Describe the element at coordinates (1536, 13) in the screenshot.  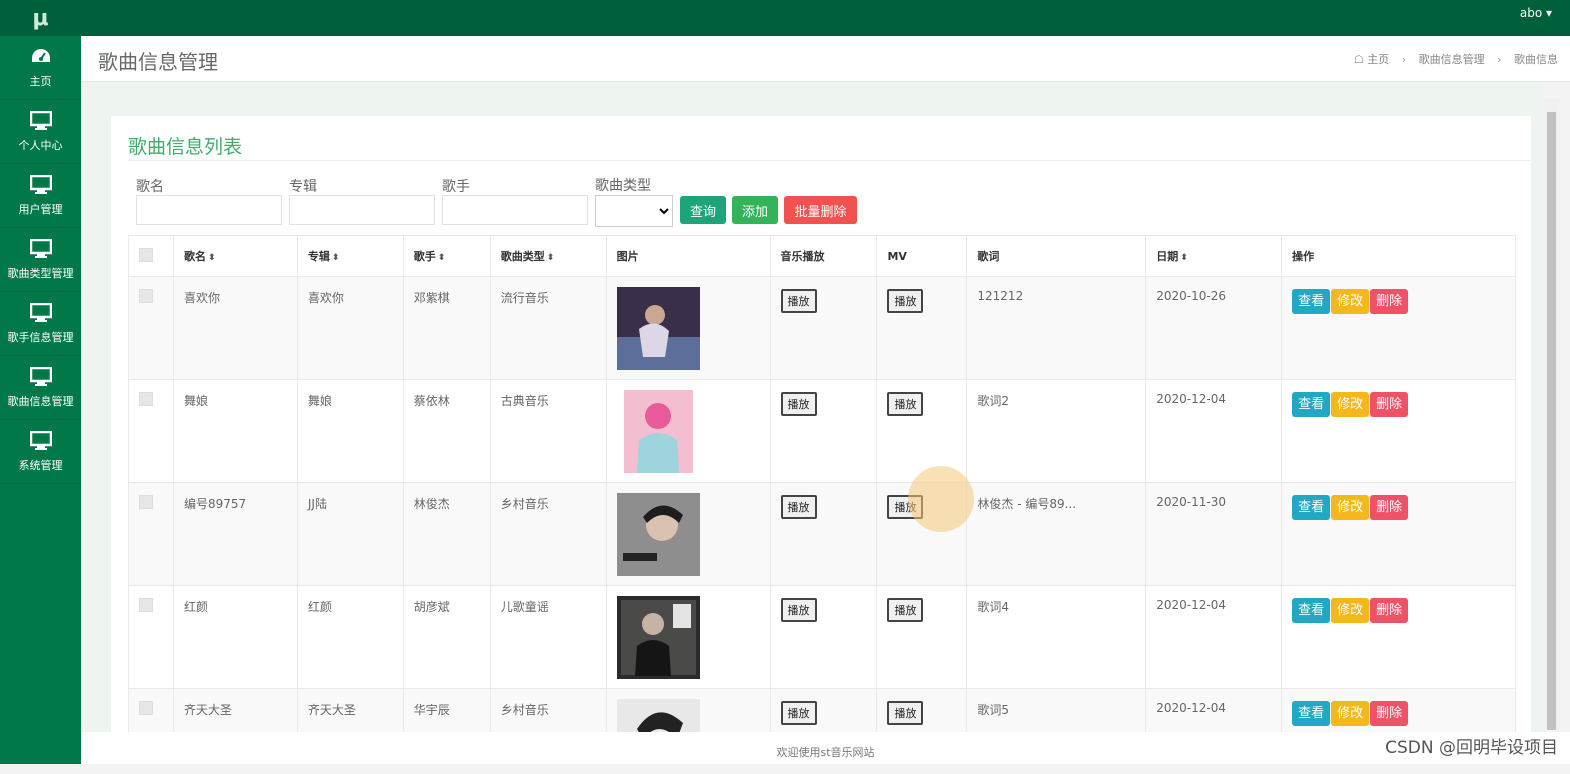
I see `user-menu: abo ▾` at that location.